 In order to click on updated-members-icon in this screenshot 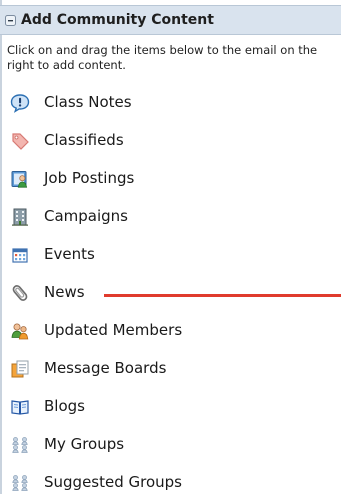, I will do `click(20, 331)`.